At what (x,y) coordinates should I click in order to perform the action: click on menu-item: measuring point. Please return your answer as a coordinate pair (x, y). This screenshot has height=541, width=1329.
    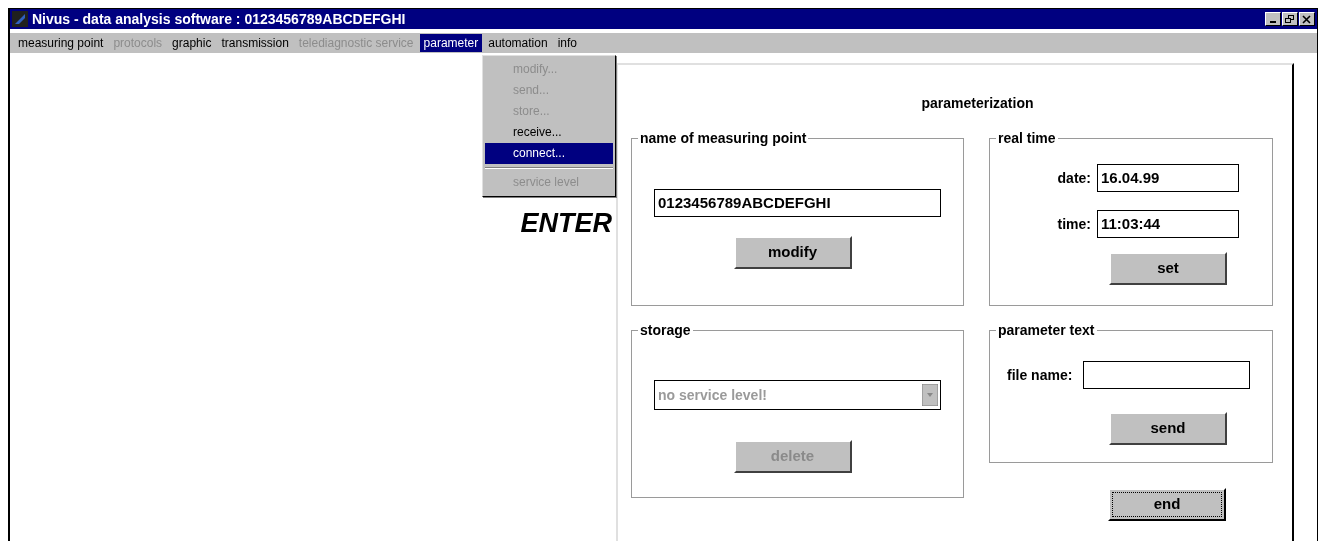
    Looking at the image, I should click on (61, 43).